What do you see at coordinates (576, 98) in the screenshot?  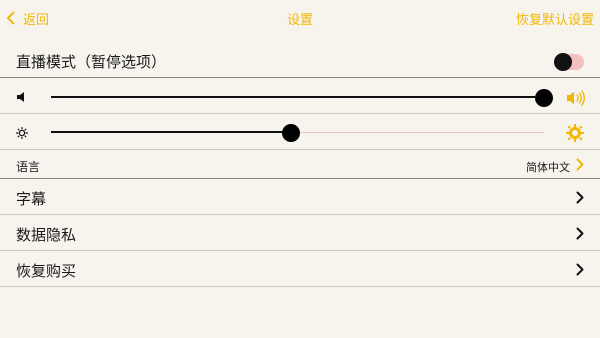 I see `volume-high-icon` at bounding box center [576, 98].